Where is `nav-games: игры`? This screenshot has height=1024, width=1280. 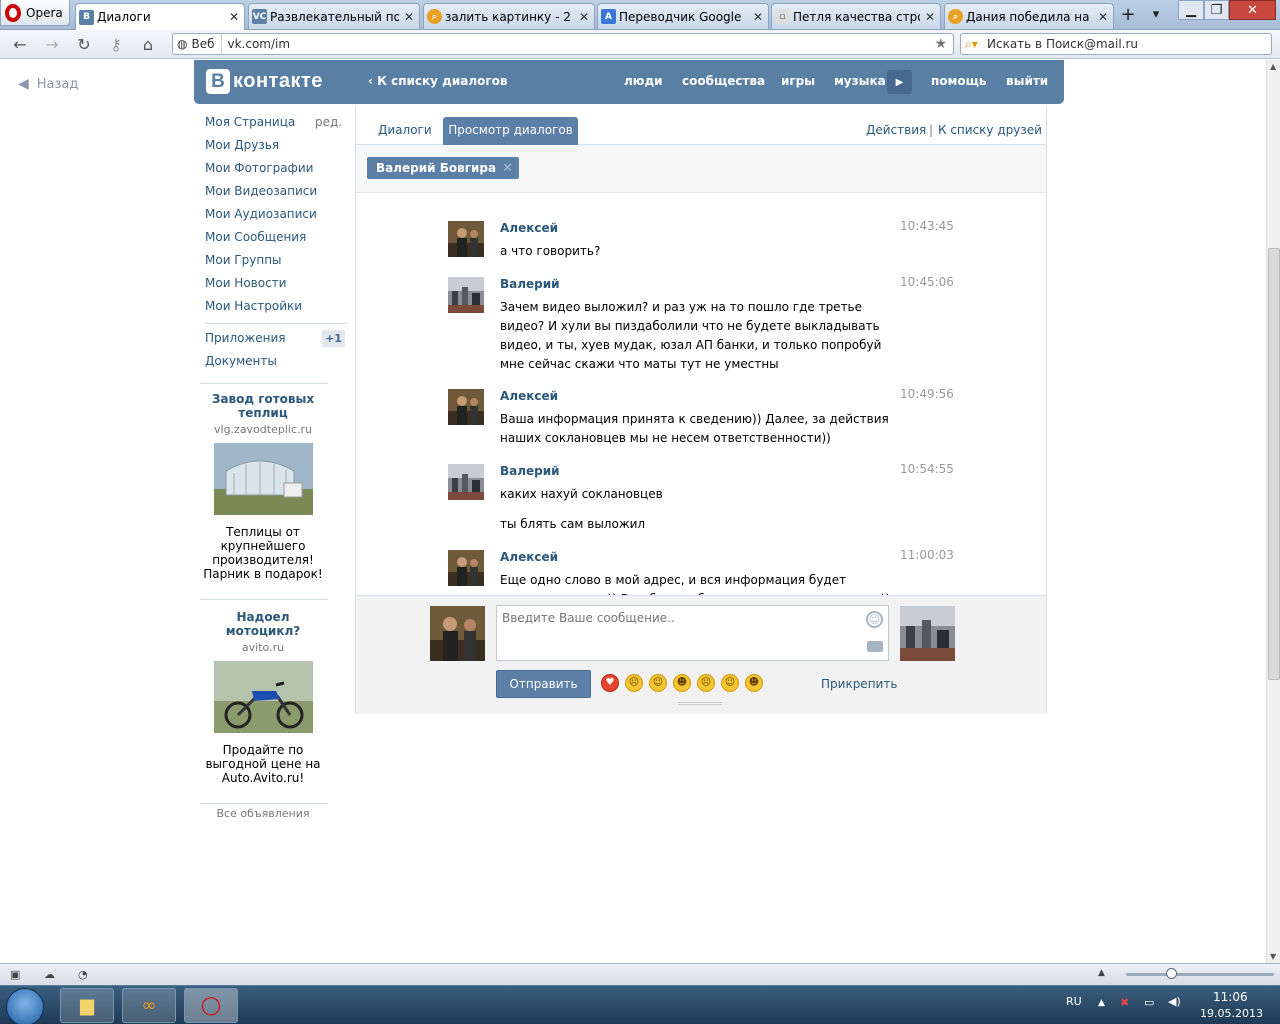
nav-games: игры is located at coordinates (798, 81).